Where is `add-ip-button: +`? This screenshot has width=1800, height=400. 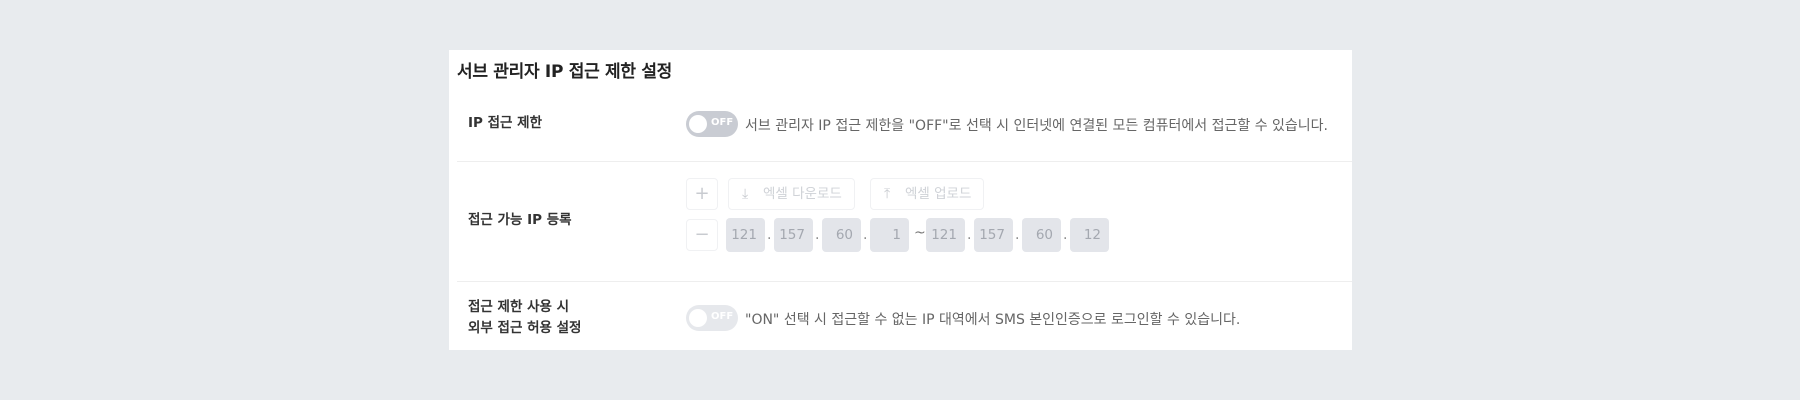 add-ip-button: + is located at coordinates (702, 194).